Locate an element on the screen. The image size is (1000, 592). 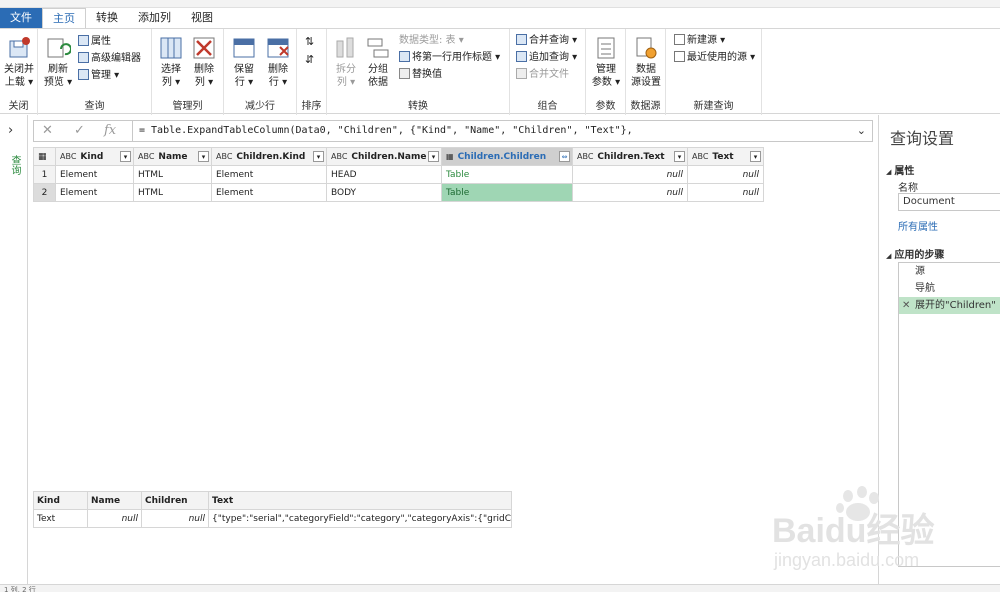
column-header: ABC Children.Name ▾ is located at coordinates (384, 156).